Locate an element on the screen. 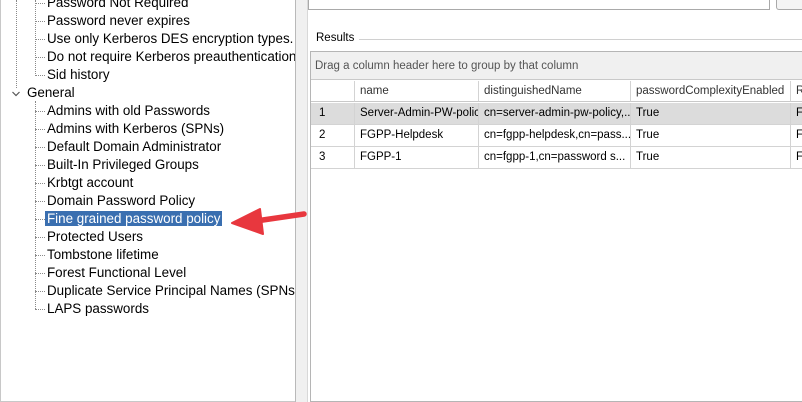 The width and height of the screenshot is (802, 402). tree-item-label: Tombstone lifetime is located at coordinates (103, 254).